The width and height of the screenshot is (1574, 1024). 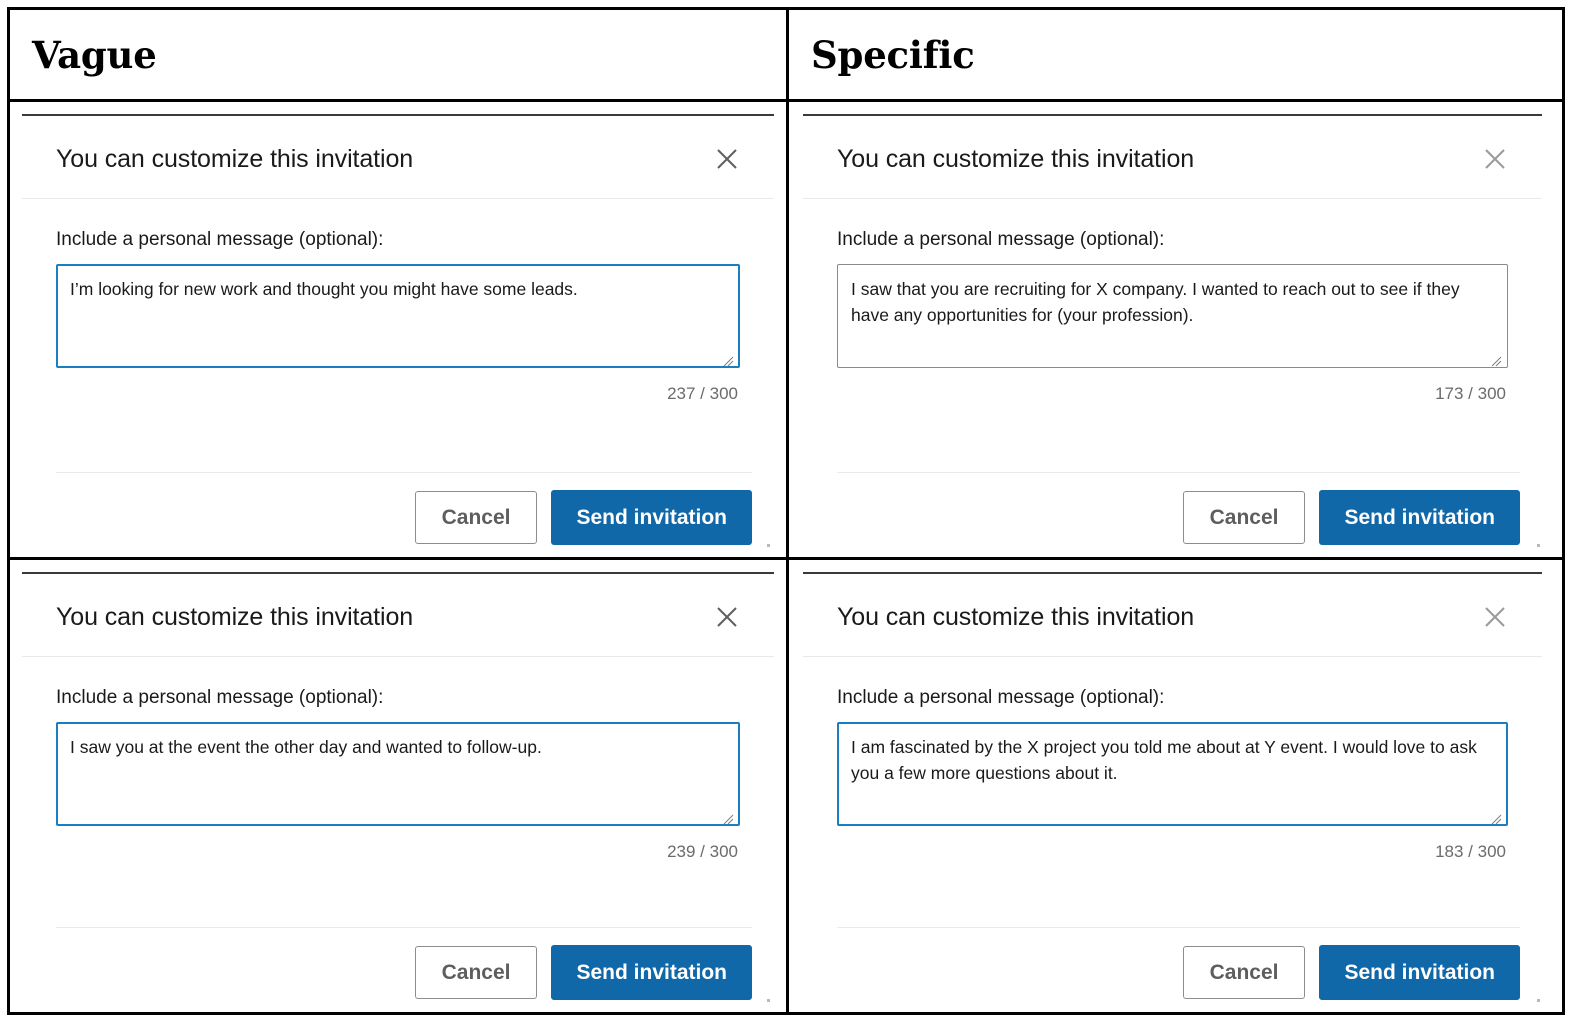 What do you see at coordinates (1470, 393) in the screenshot?
I see `character-counter: 173 / 300` at bounding box center [1470, 393].